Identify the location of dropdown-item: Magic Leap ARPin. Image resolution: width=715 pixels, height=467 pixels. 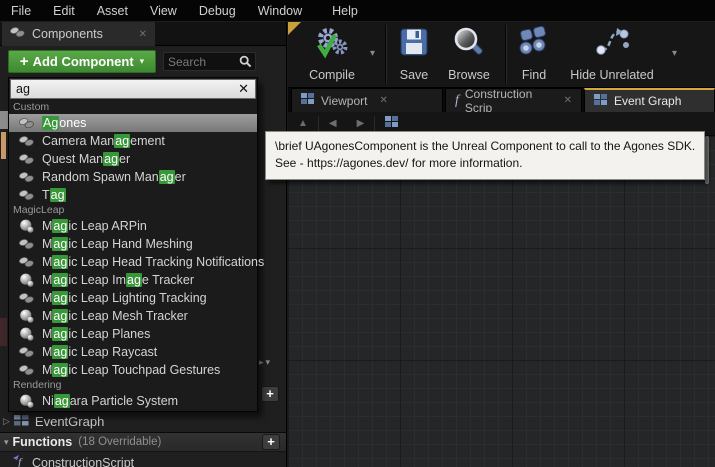
(133, 226).